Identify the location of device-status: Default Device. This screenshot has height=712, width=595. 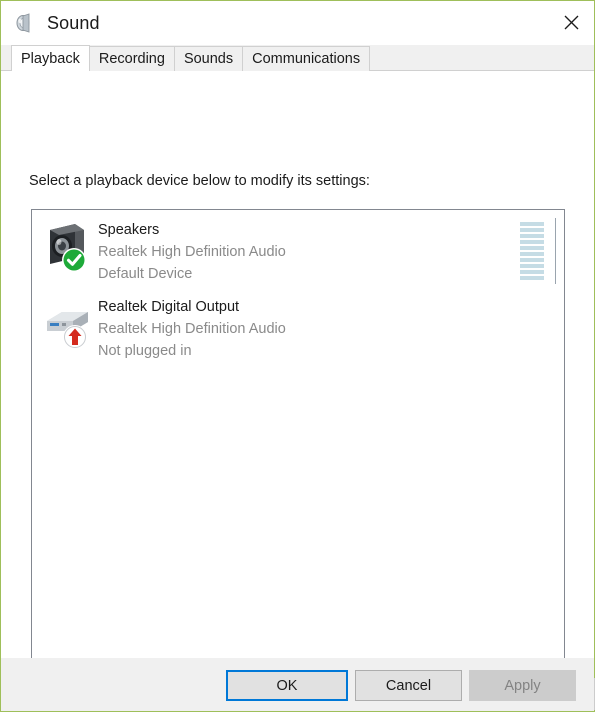
(145, 274).